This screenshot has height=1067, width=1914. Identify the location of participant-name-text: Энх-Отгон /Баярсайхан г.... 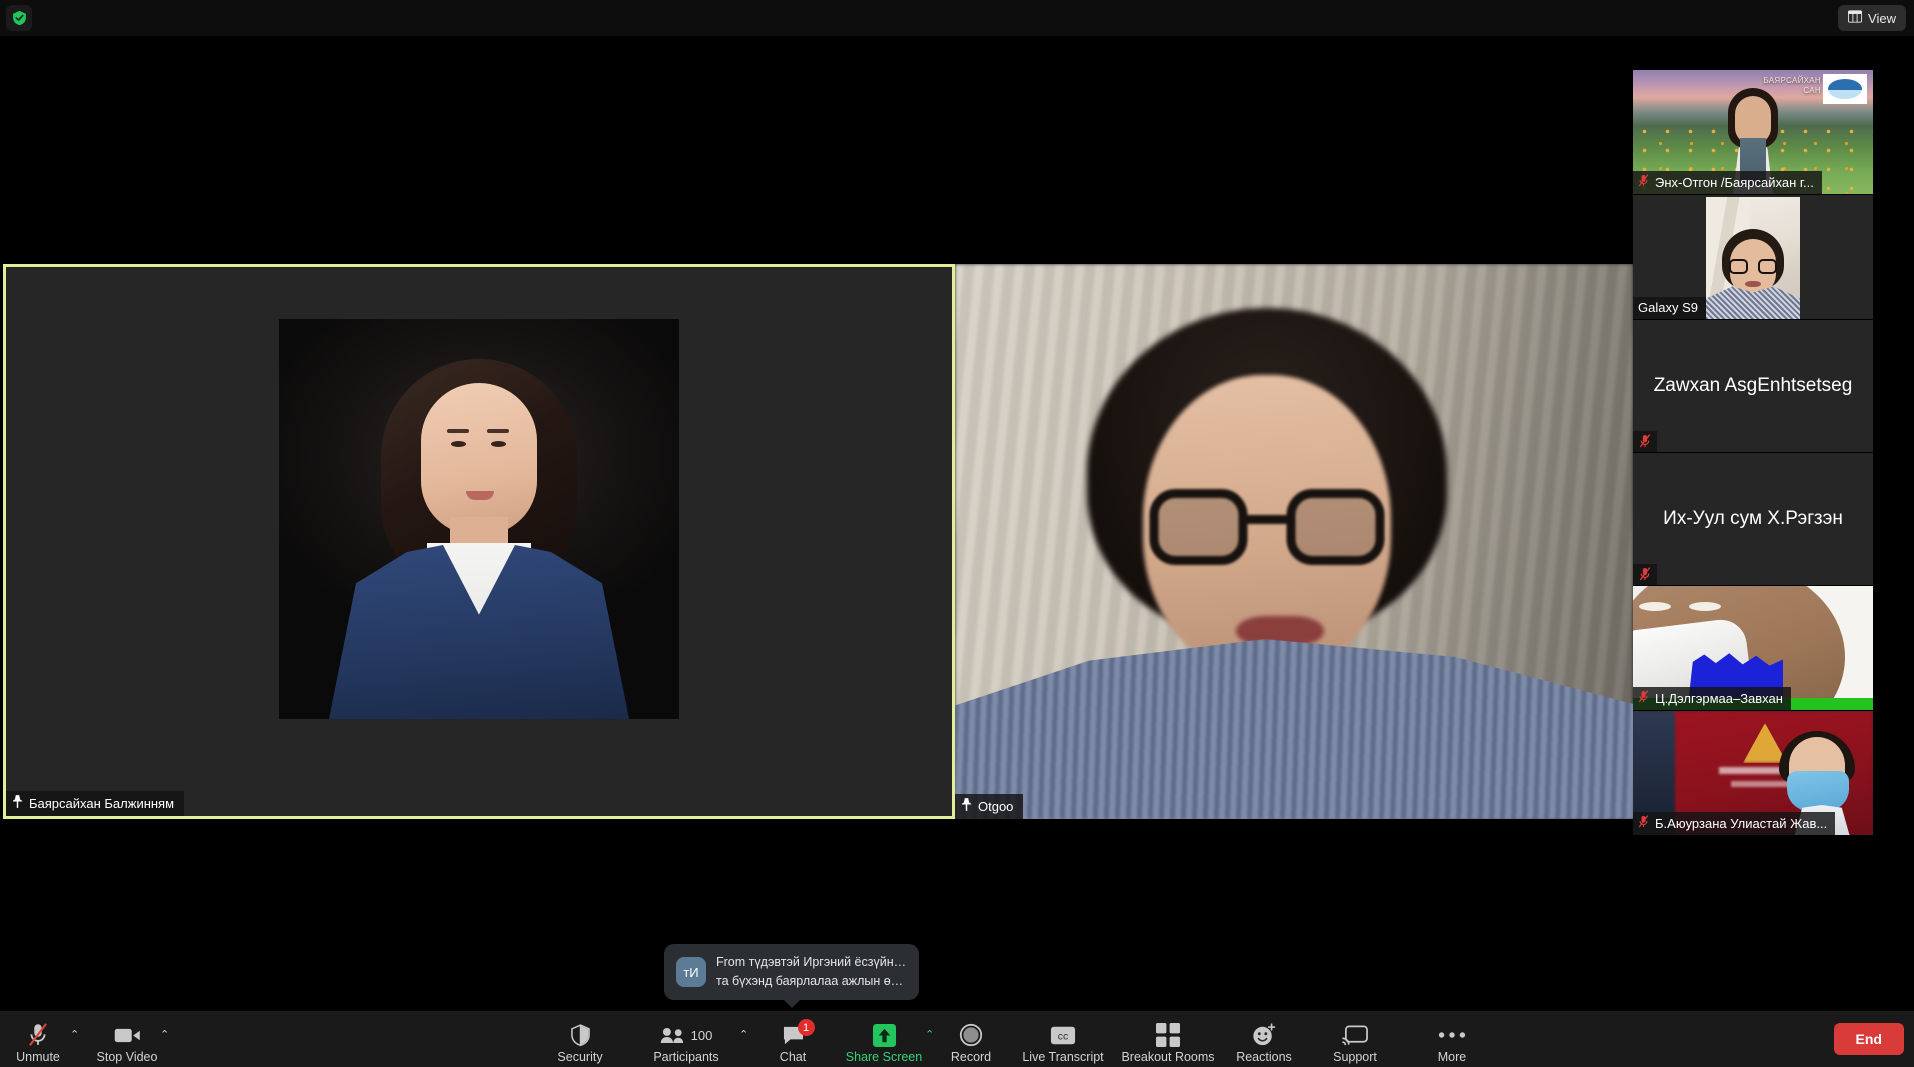
(1734, 182).